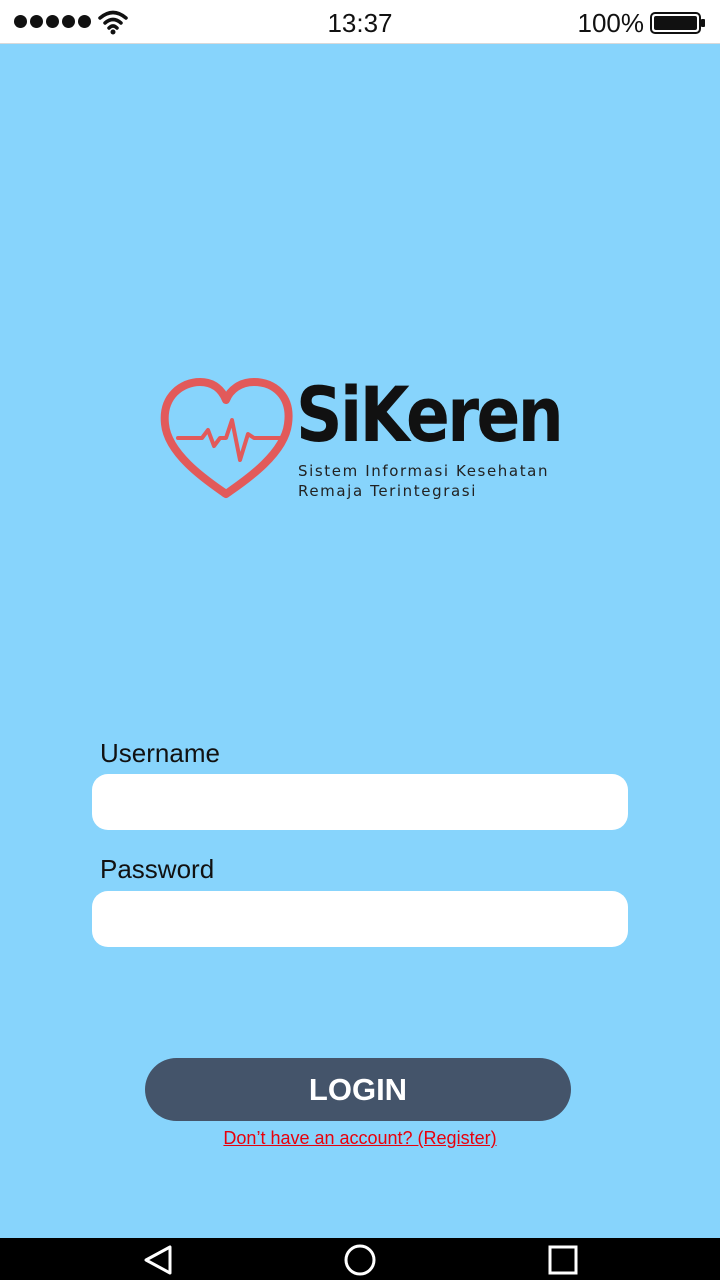  What do you see at coordinates (358, 1089) in the screenshot?
I see `login-button: LOGIN` at bounding box center [358, 1089].